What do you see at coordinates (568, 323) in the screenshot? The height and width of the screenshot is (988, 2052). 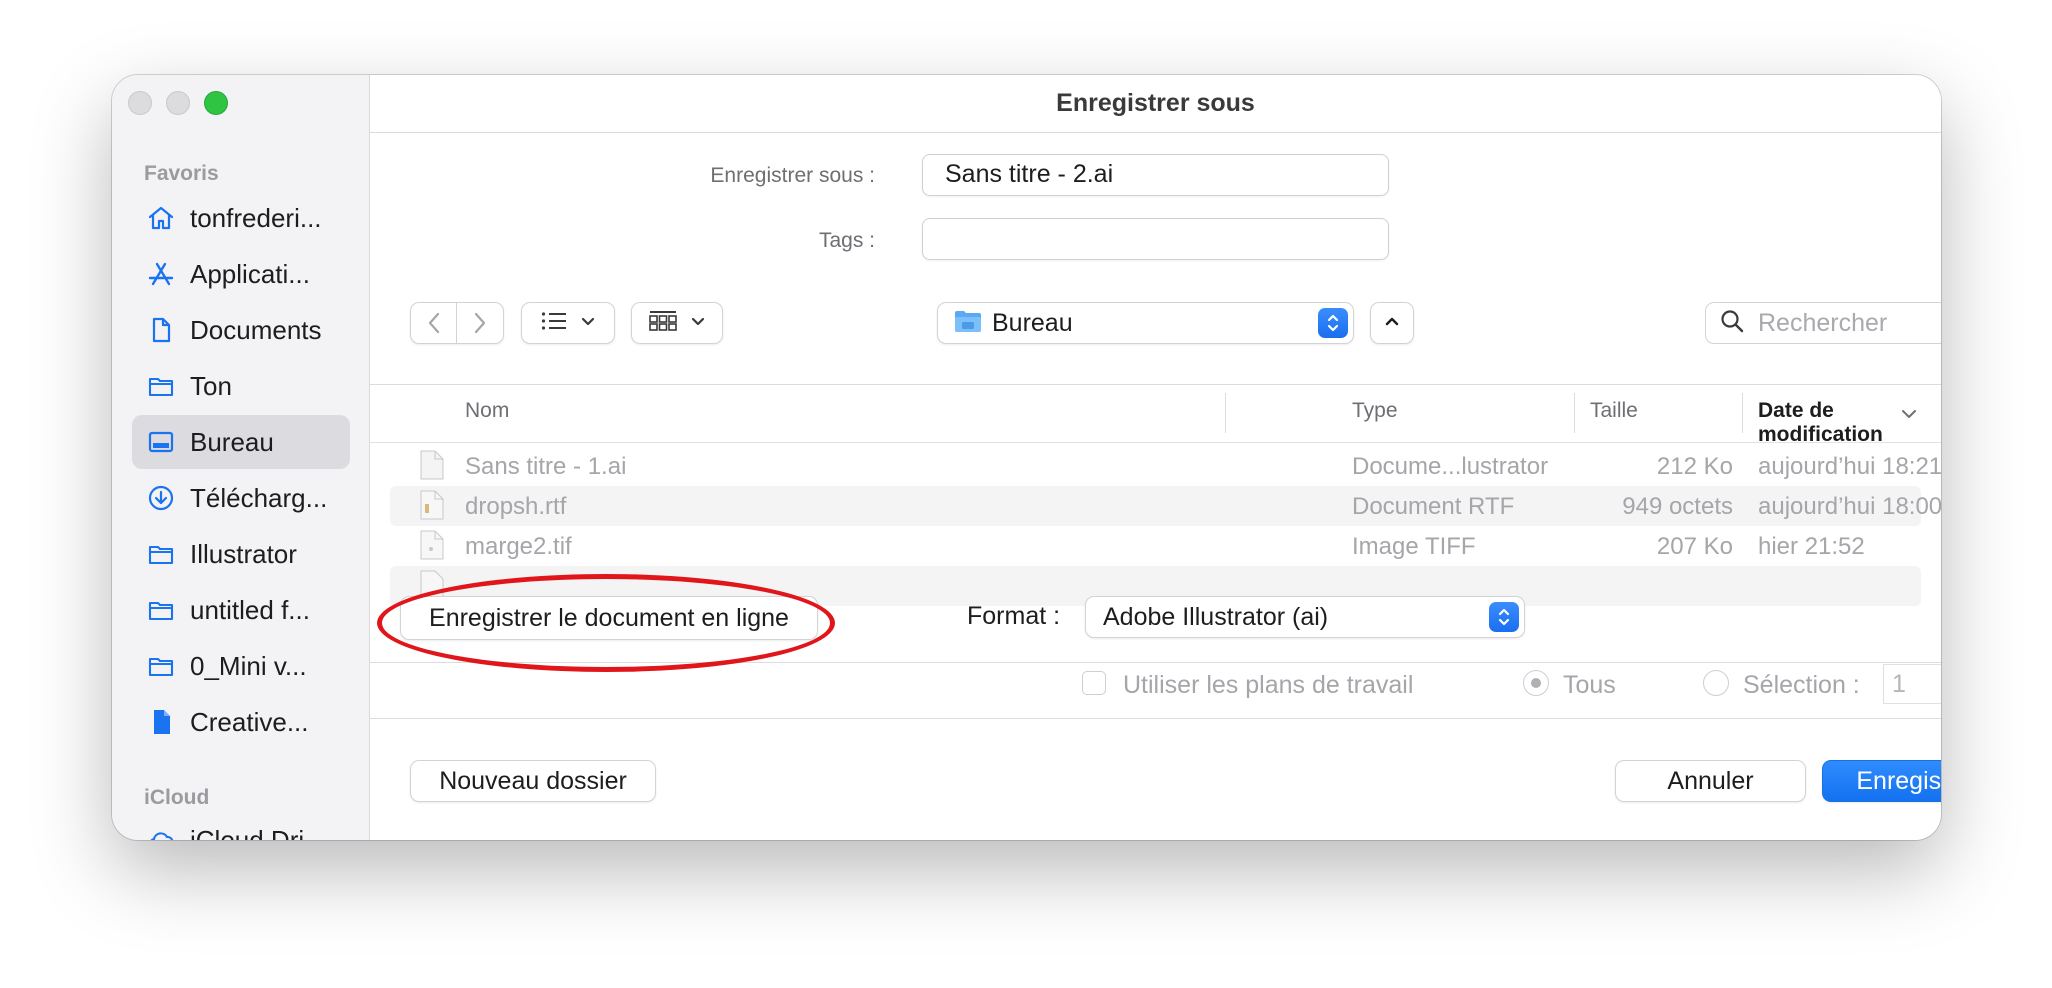 I see `view-mode-list-button` at bounding box center [568, 323].